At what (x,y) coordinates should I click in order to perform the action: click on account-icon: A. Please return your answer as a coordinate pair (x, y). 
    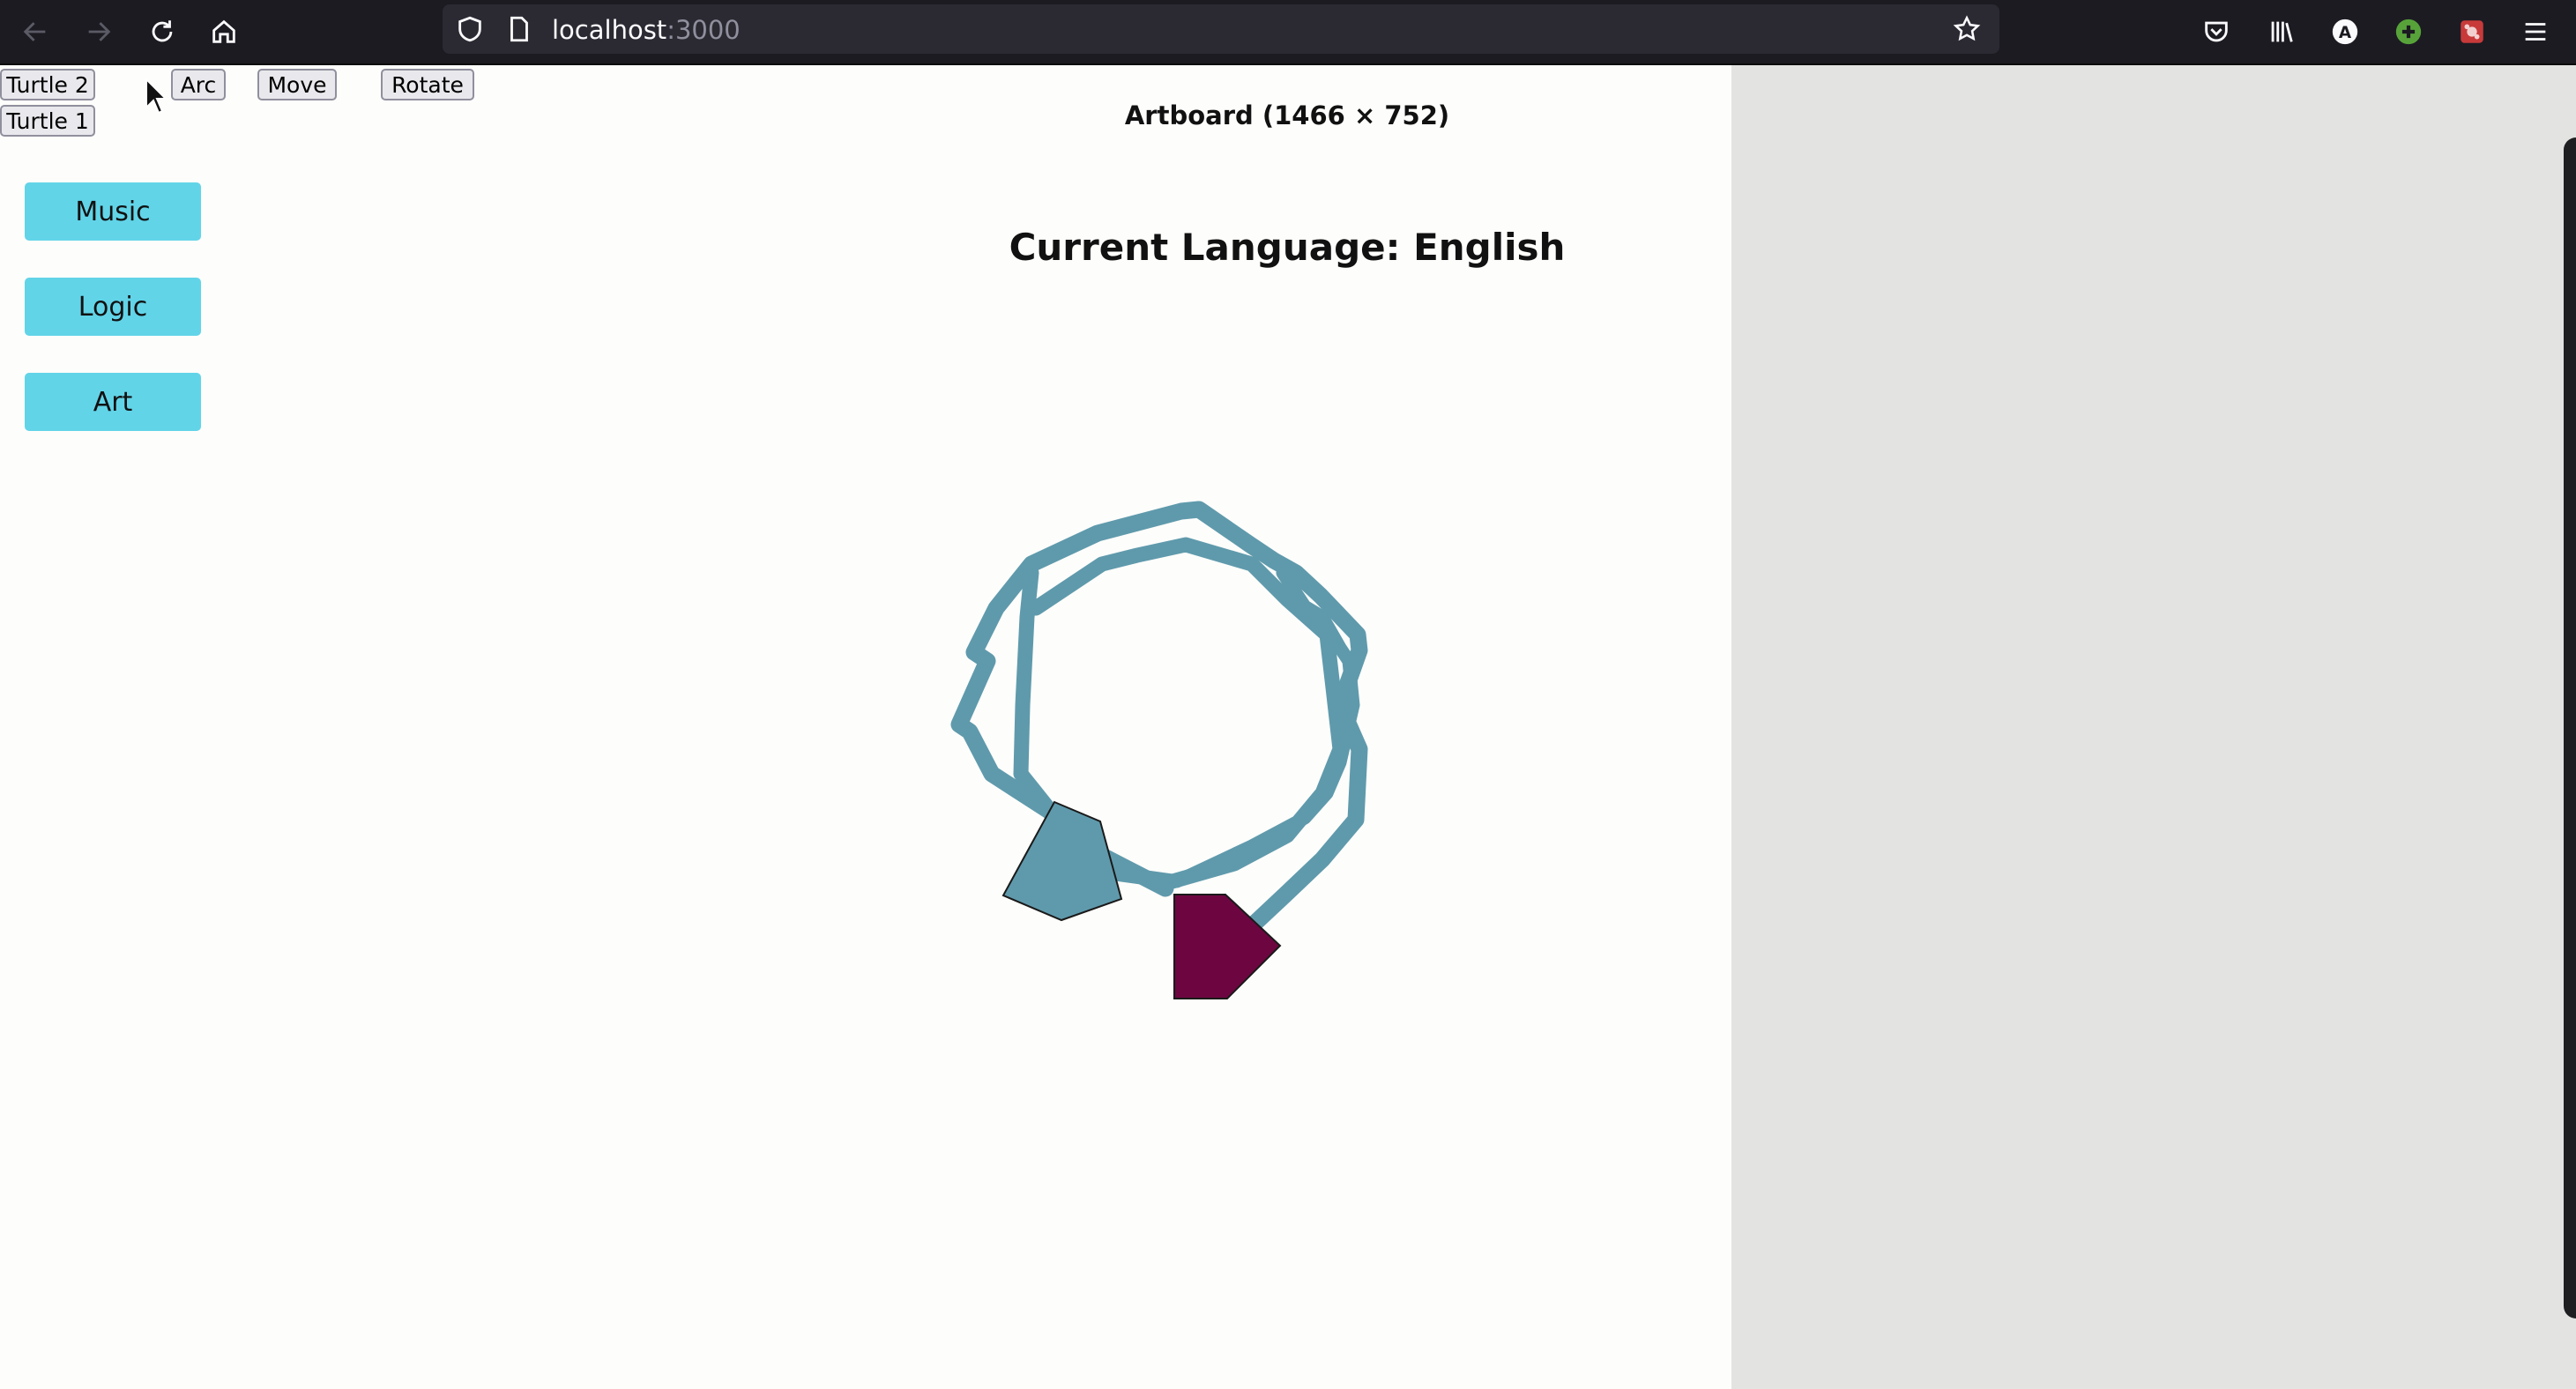
    Looking at the image, I should click on (2345, 32).